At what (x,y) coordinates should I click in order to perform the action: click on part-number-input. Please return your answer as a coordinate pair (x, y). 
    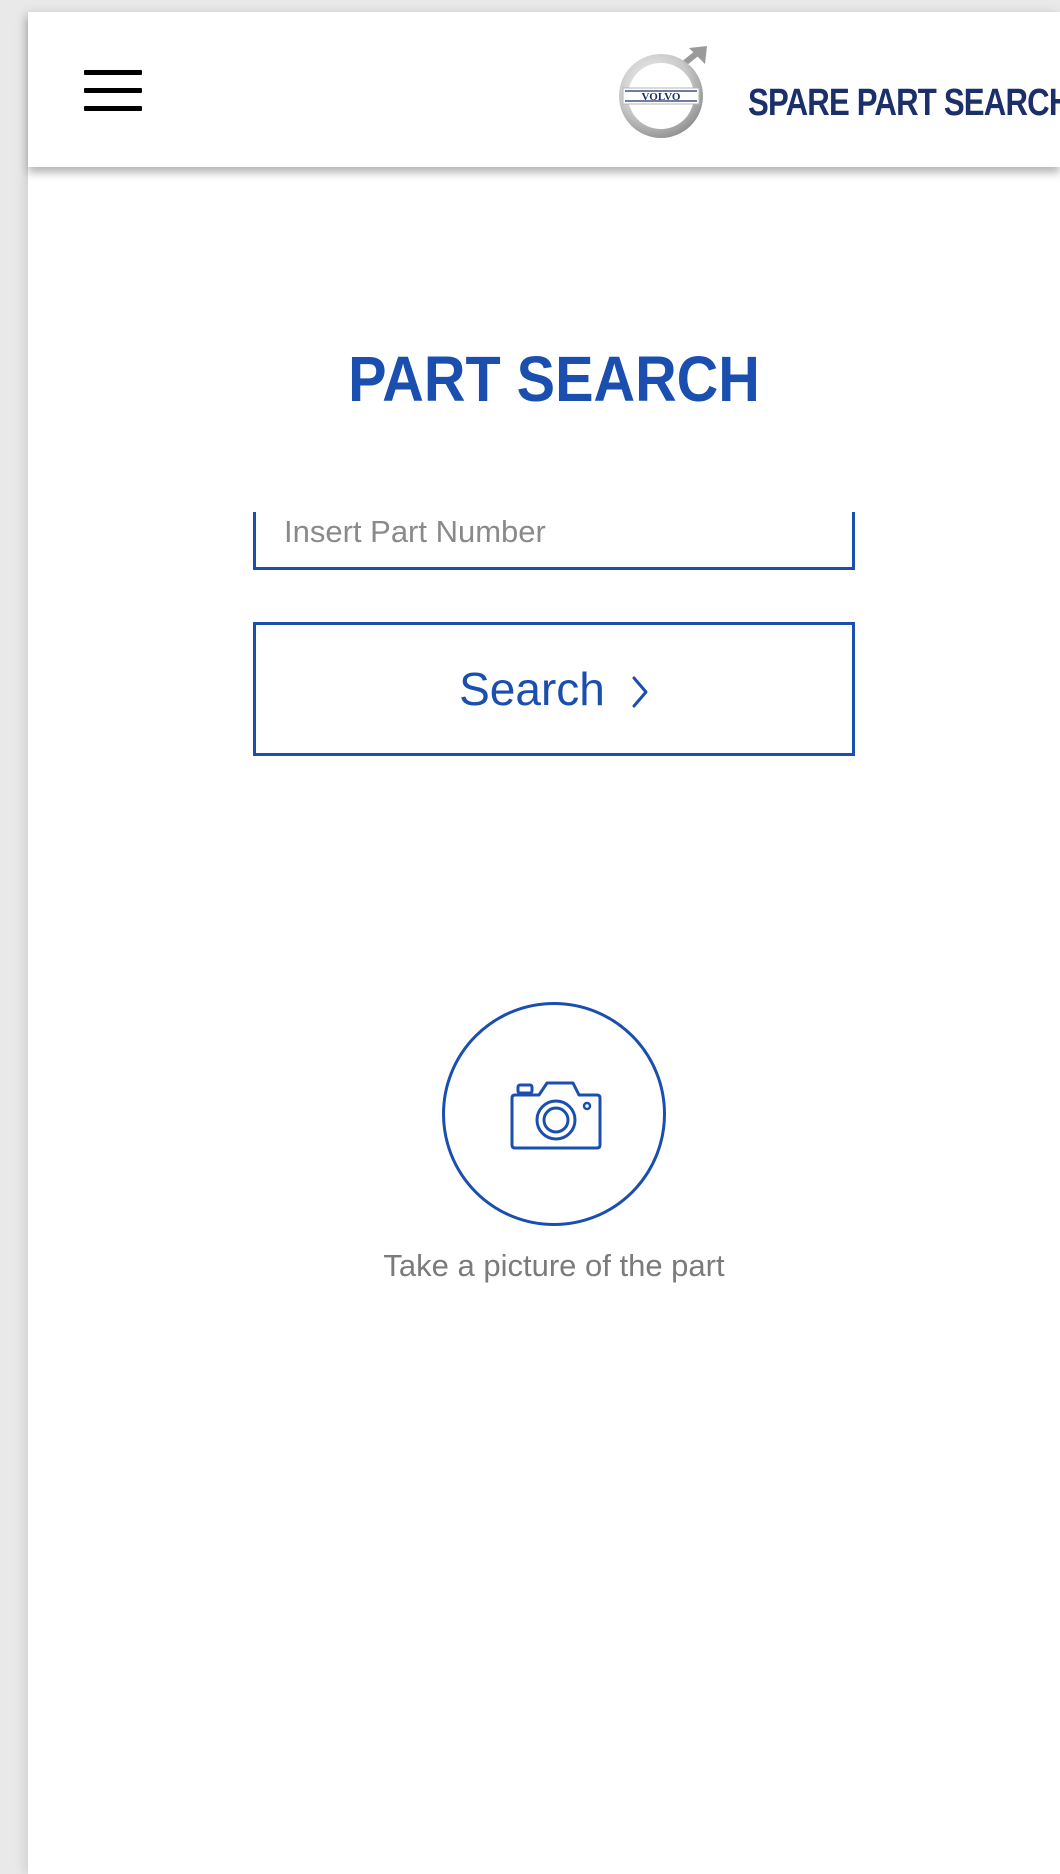
    Looking at the image, I should click on (554, 532).